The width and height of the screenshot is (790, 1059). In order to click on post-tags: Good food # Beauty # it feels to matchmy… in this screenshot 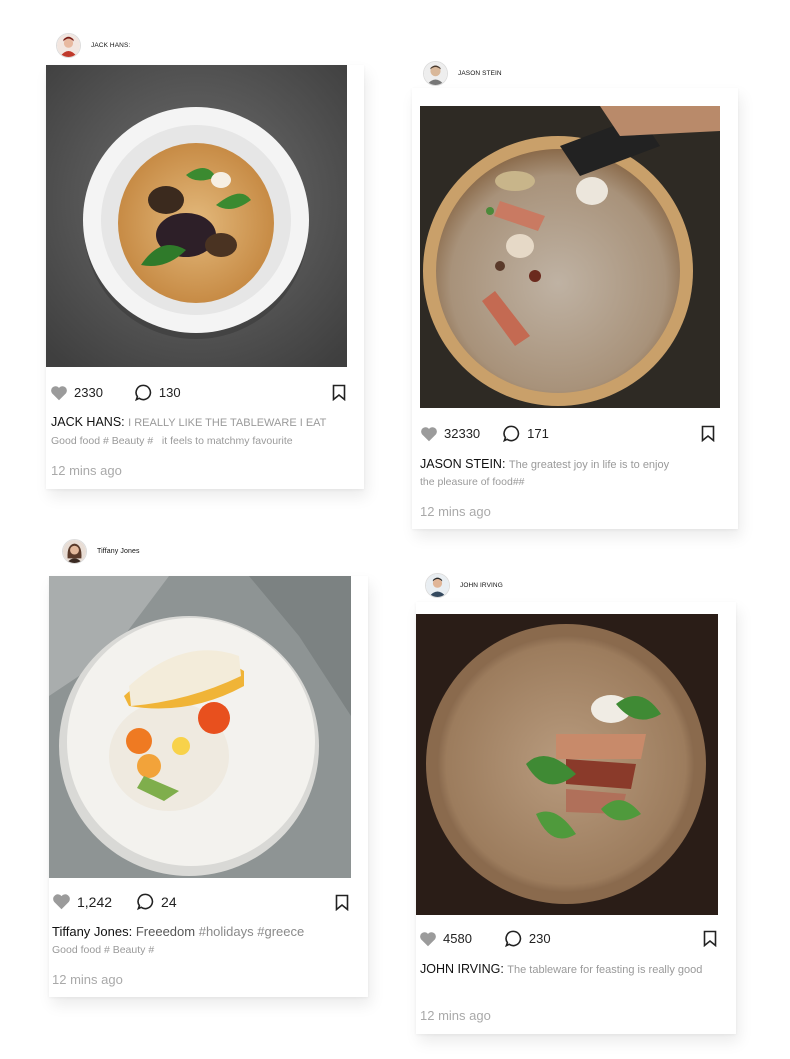, I will do `click(172, 441)`.